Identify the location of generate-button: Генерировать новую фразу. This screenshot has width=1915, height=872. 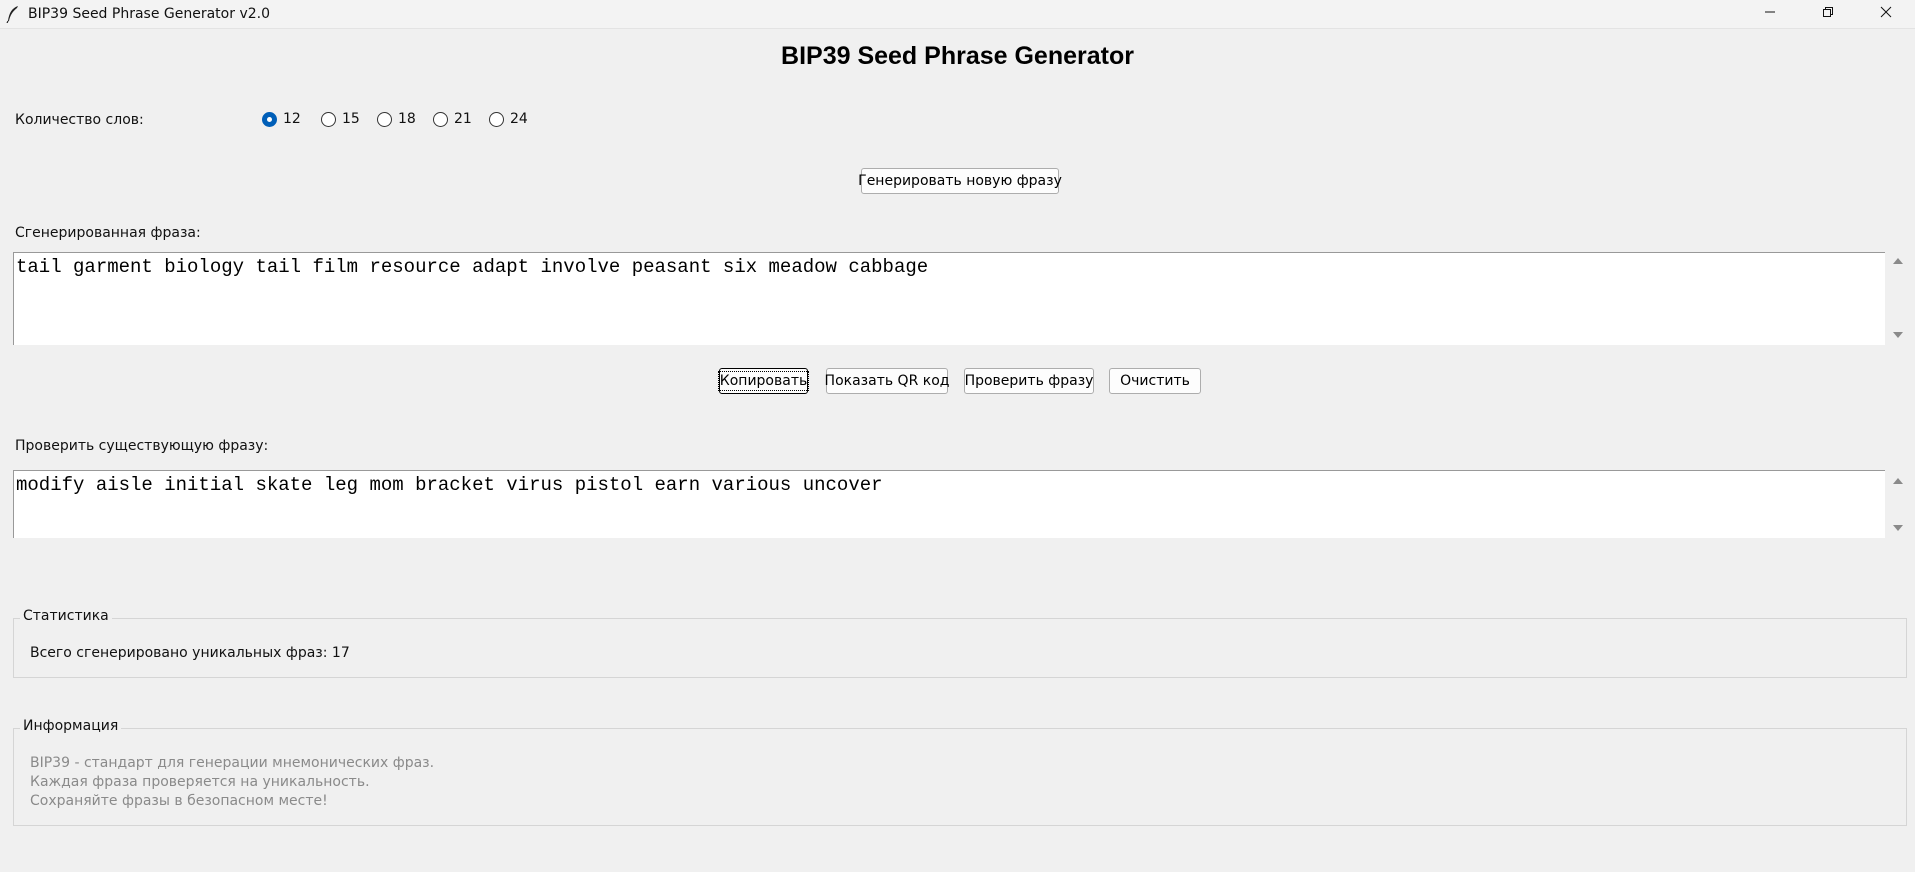
(960, 181).